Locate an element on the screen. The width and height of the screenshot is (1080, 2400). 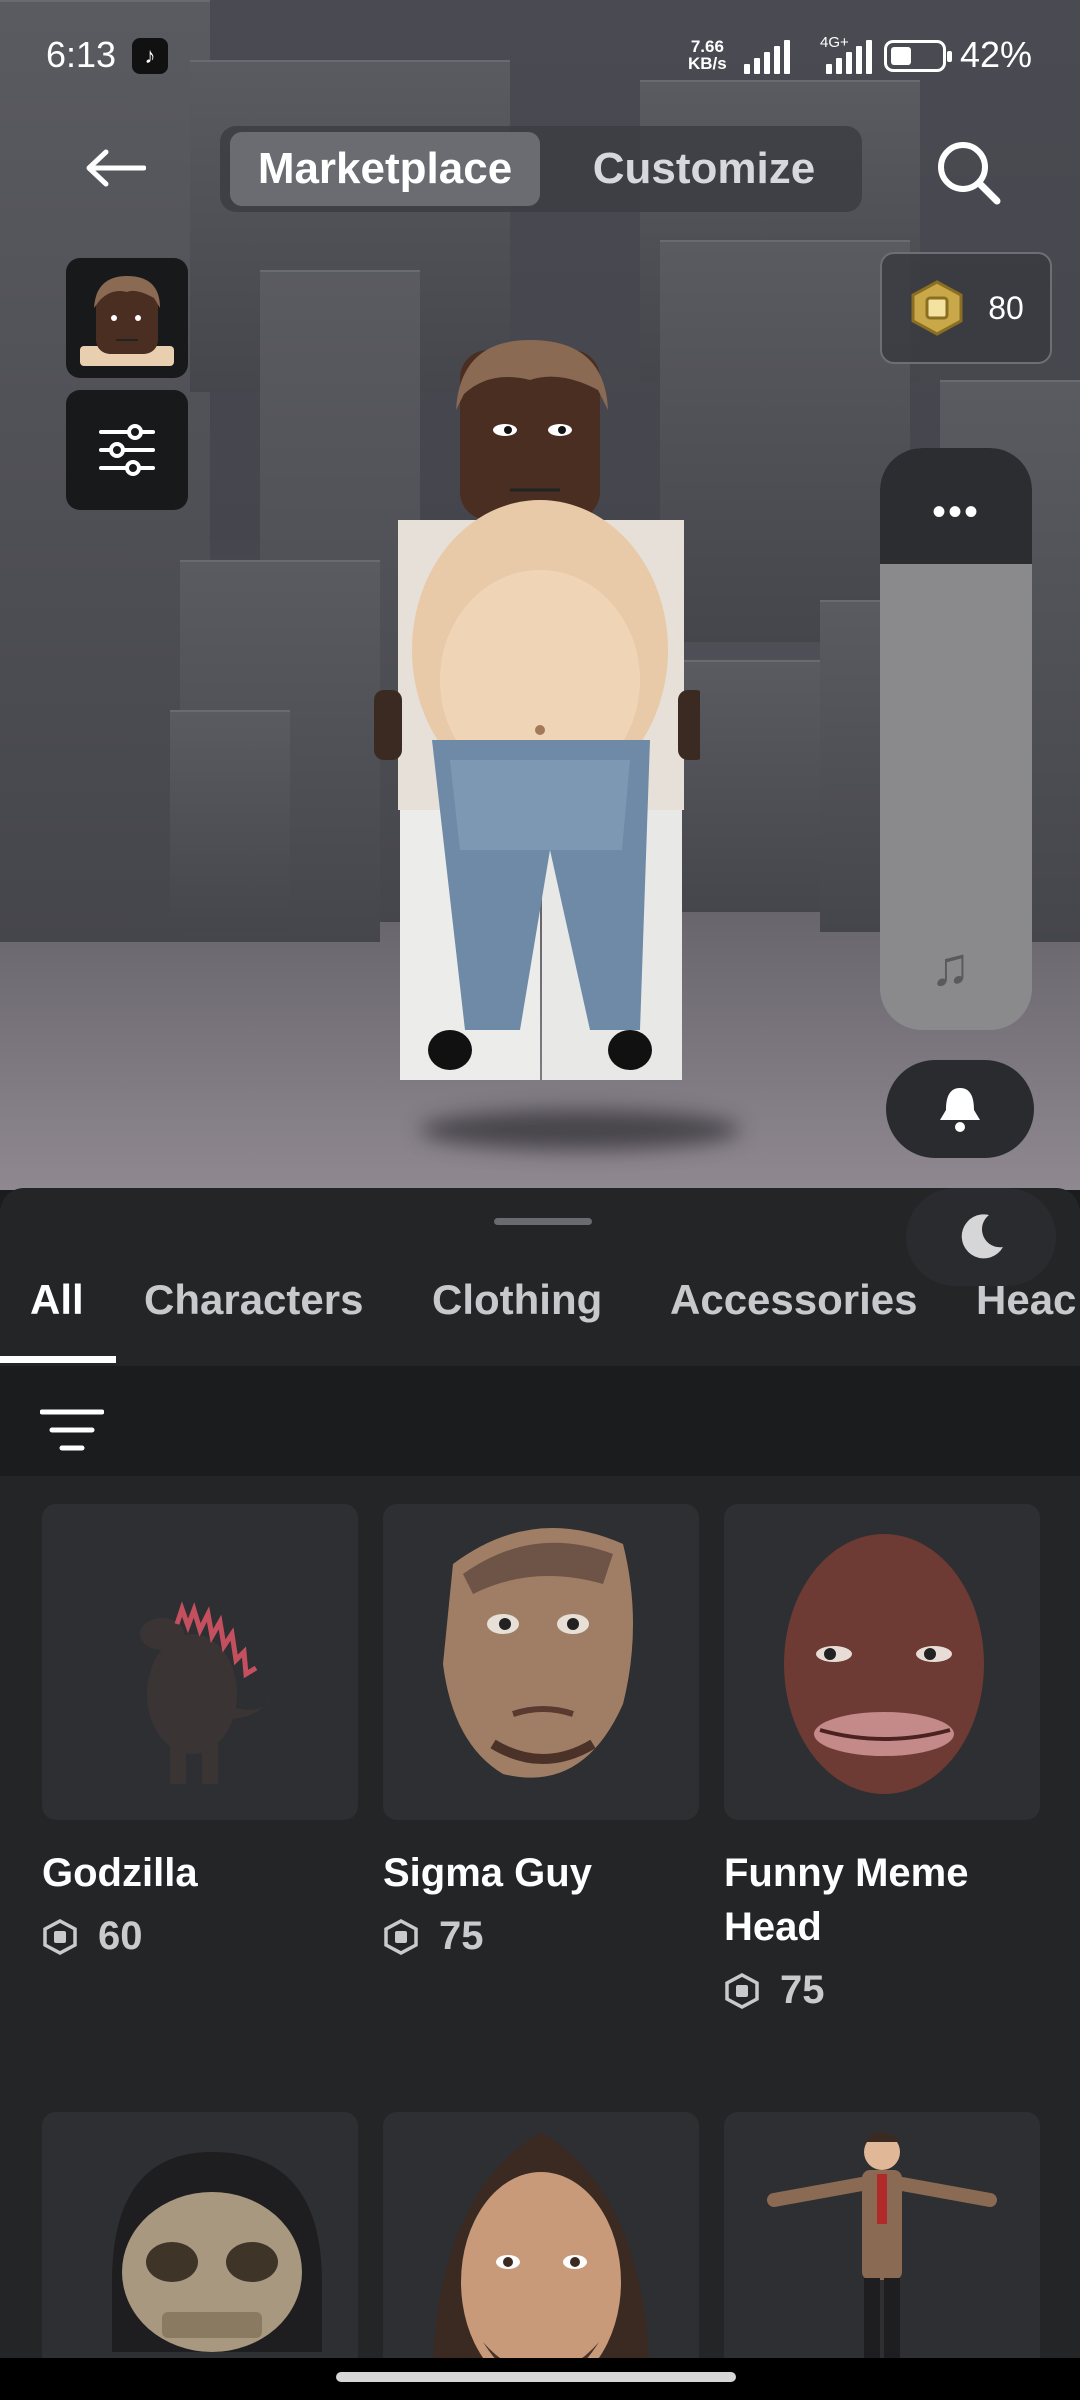
animation-panel: ••• ♫ is located at coordinates (956, 739).